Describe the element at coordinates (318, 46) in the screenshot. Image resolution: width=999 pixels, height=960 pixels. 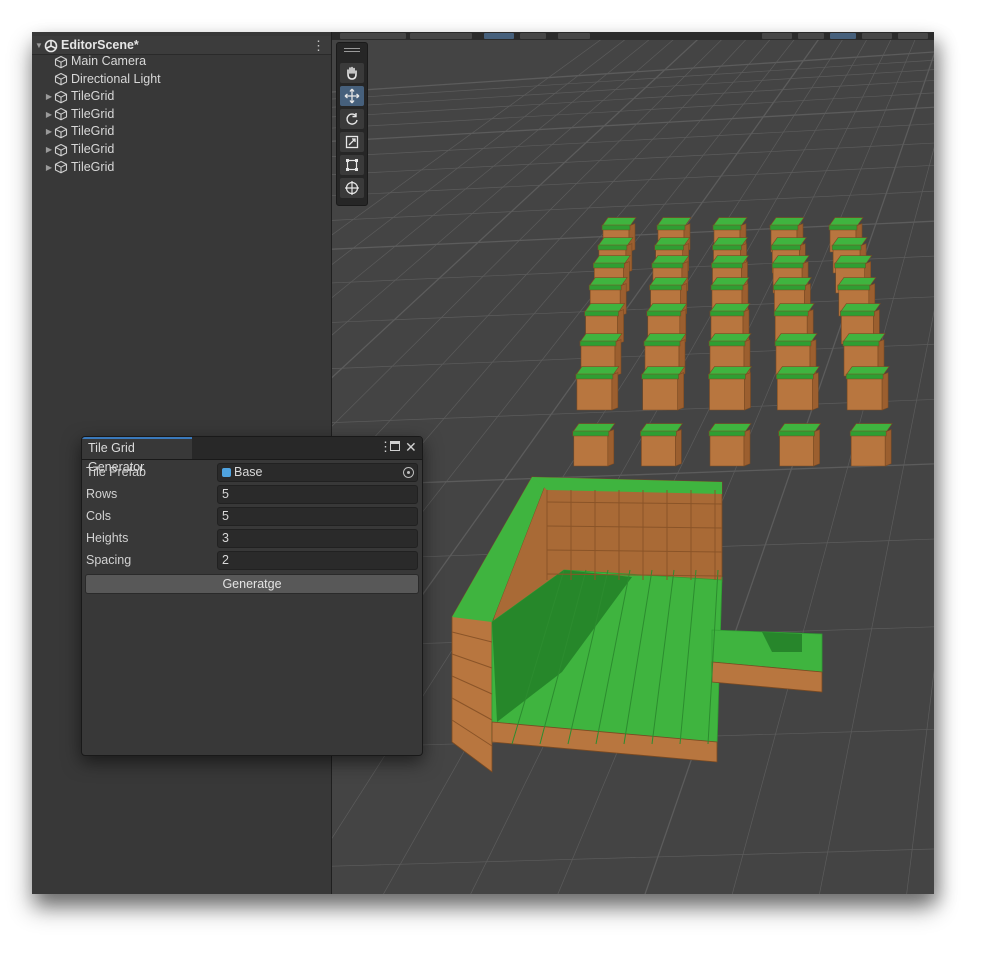
I see `more-options-icon: ⋮` at that location.